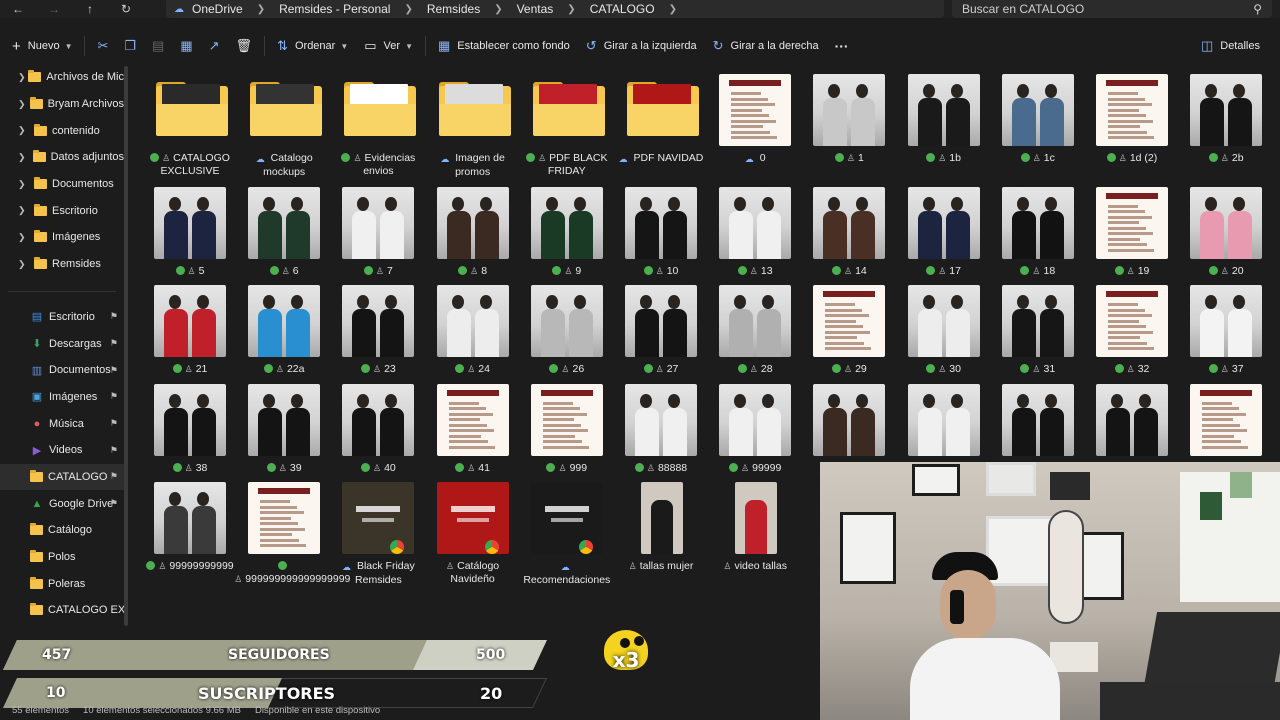 The image size is (1280, 720). What do you see at coordinates (561, 429) in the screenshot?
I see `file-item: ♙ 999` at bounding box center [561, 429].